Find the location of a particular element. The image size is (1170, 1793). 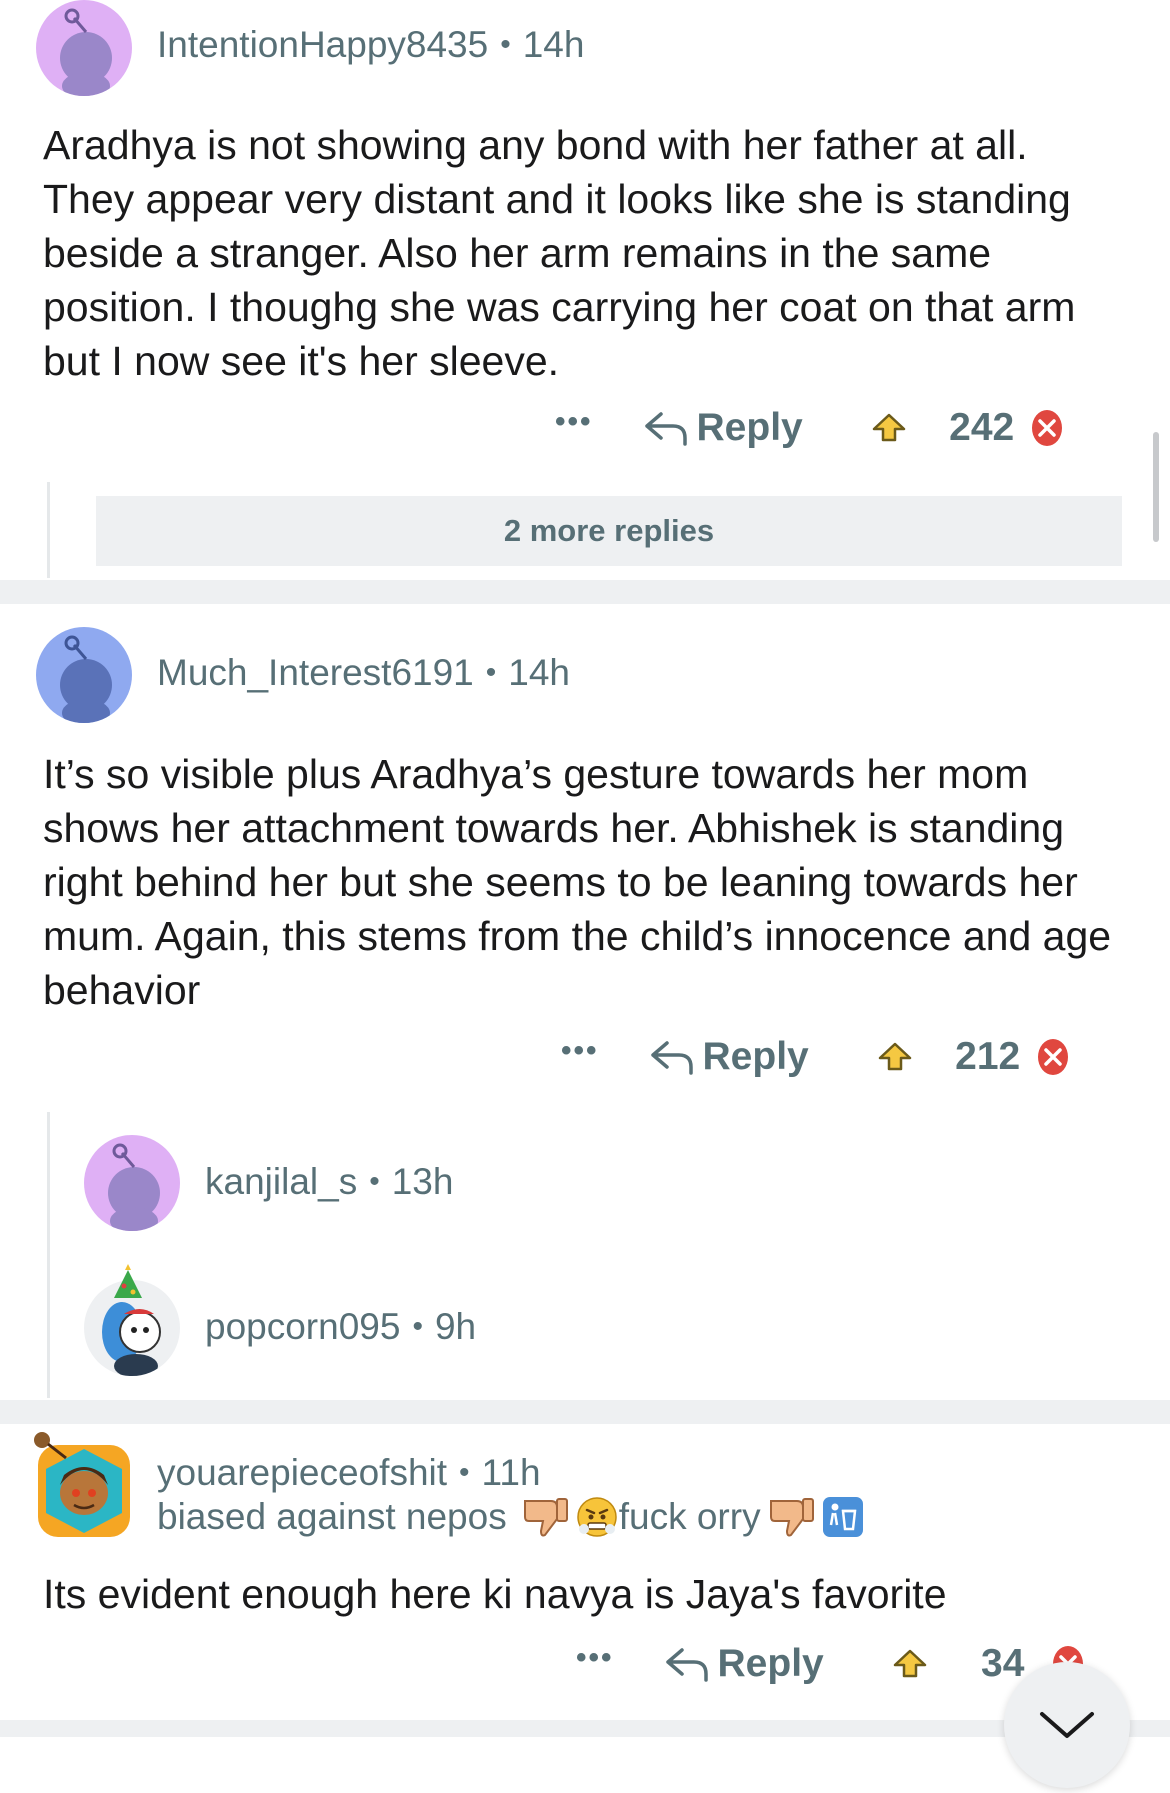

flair-text: biased against nepos is located at coordinates (332, 1516).